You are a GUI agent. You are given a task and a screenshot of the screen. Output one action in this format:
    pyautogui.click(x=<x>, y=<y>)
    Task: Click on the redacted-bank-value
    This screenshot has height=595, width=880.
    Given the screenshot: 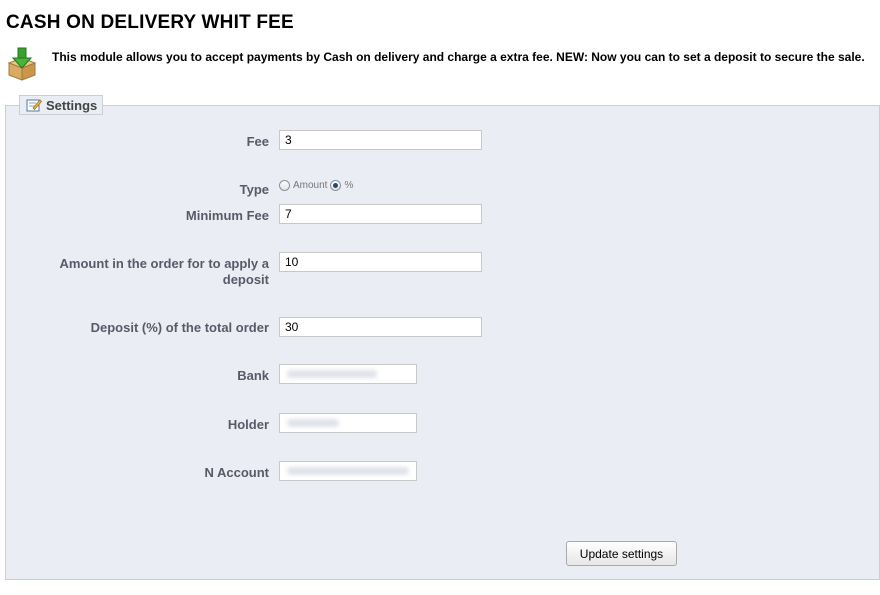 What is the action you would take?
    pyautogui.click(x=332, y=374)
    